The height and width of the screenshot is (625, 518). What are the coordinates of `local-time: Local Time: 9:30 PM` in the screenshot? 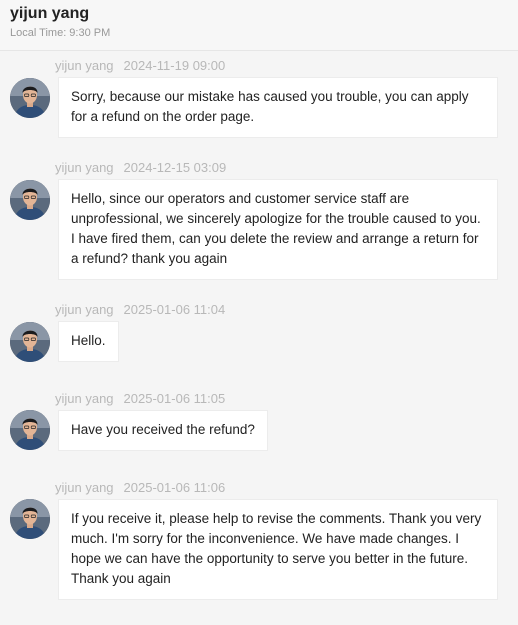 It's located at (60, 33).